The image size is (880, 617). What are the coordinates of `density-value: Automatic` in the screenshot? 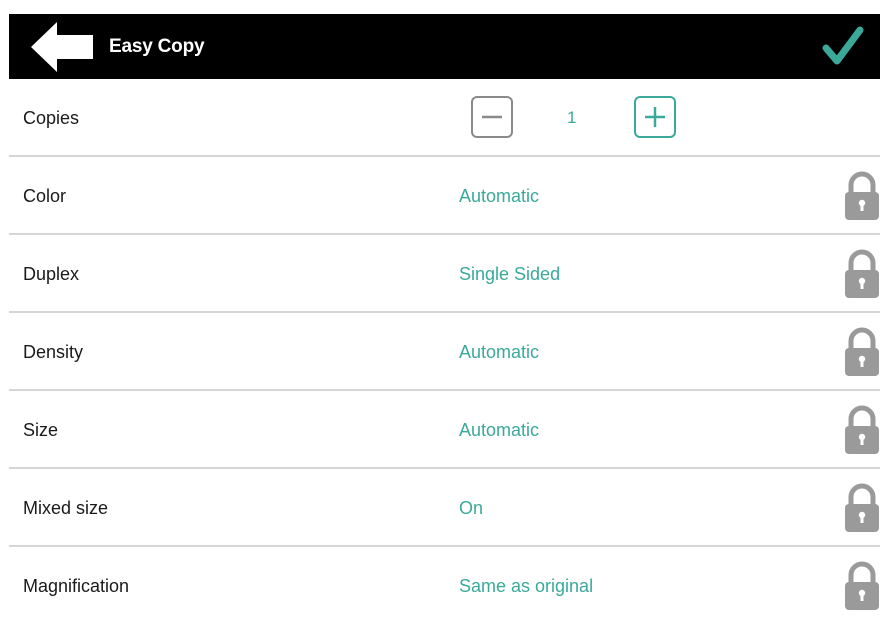 It's located at (499, 352).